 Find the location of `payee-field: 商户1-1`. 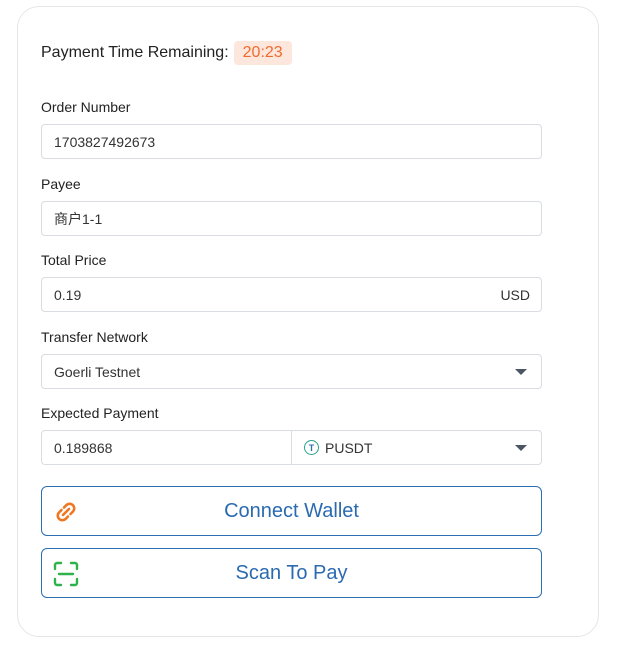

payee-field: 商户1-1 is located at coordinates (291, 218).